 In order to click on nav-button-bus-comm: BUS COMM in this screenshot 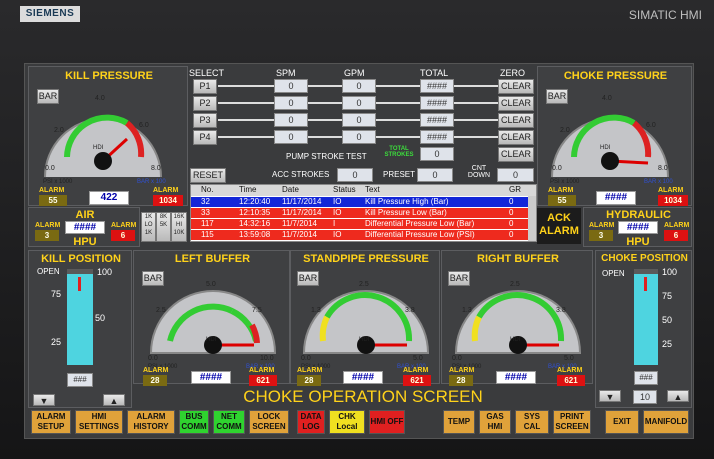, I will do `click(194, 422)`.